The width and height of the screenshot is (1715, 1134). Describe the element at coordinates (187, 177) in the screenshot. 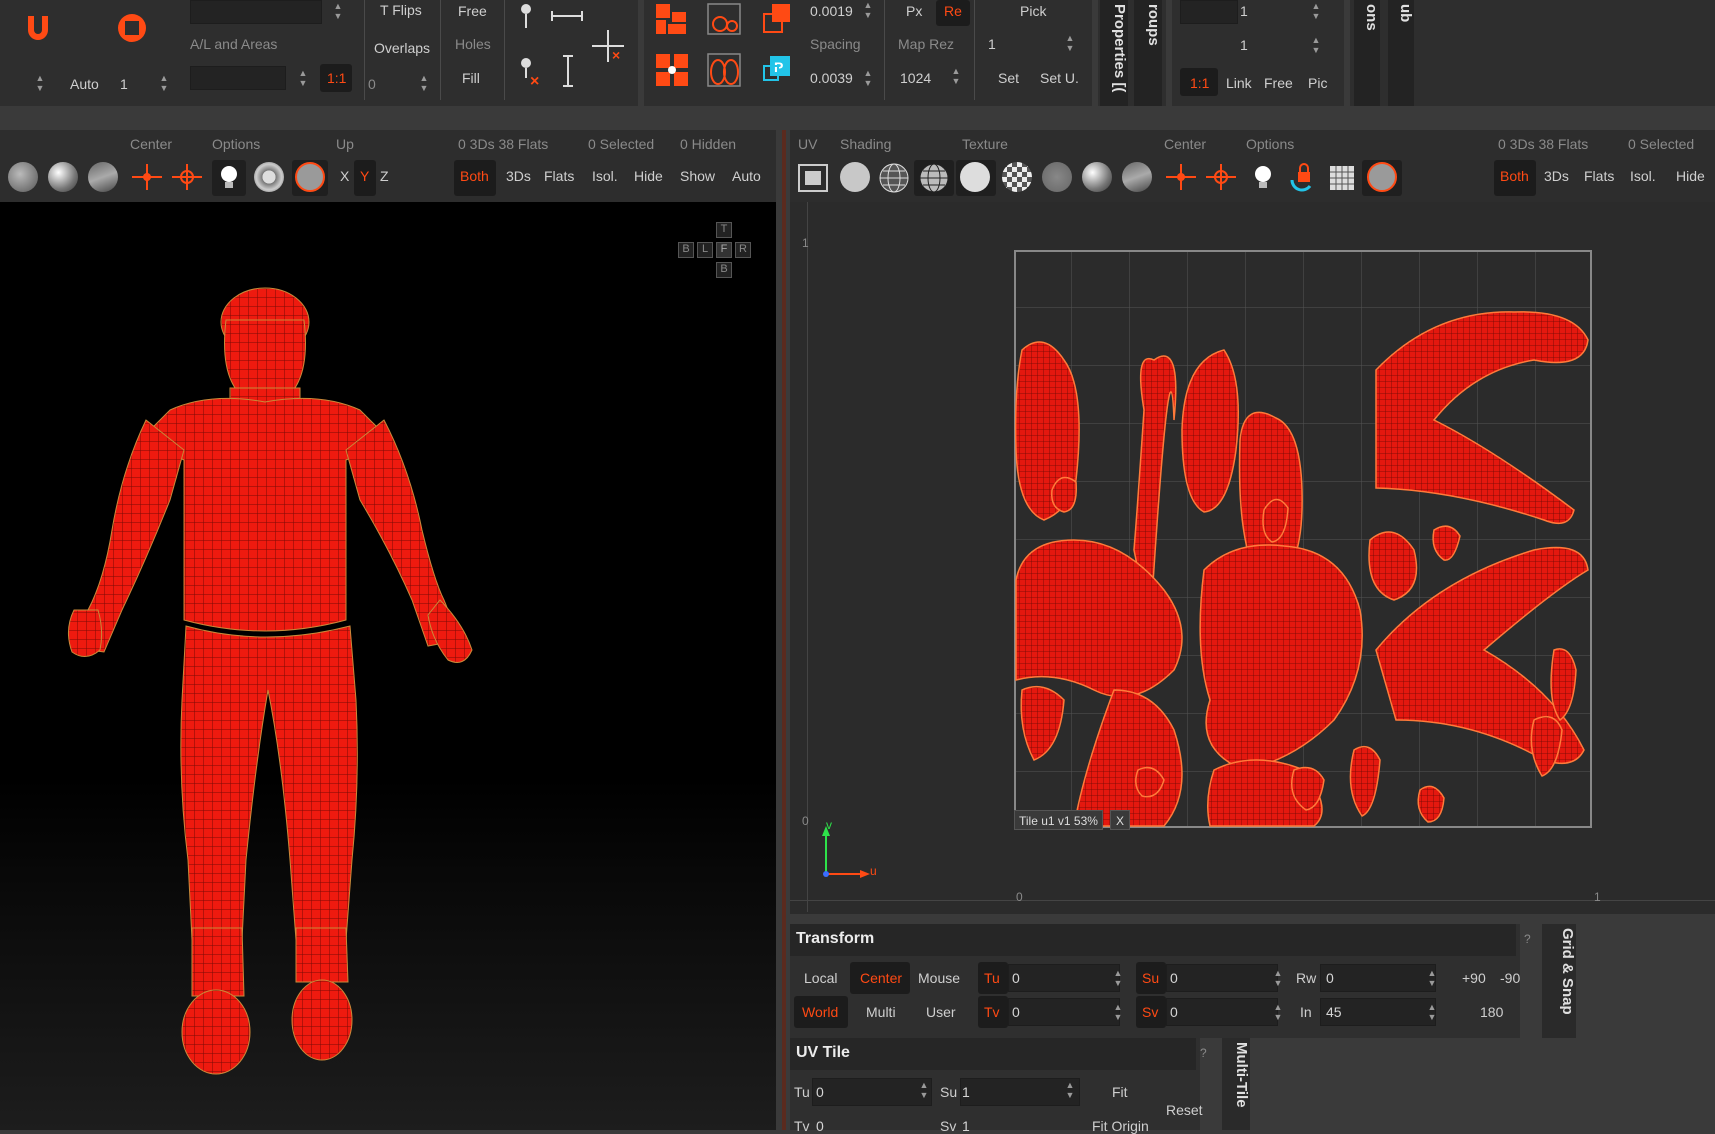

I see `center-target-icon` at that location.